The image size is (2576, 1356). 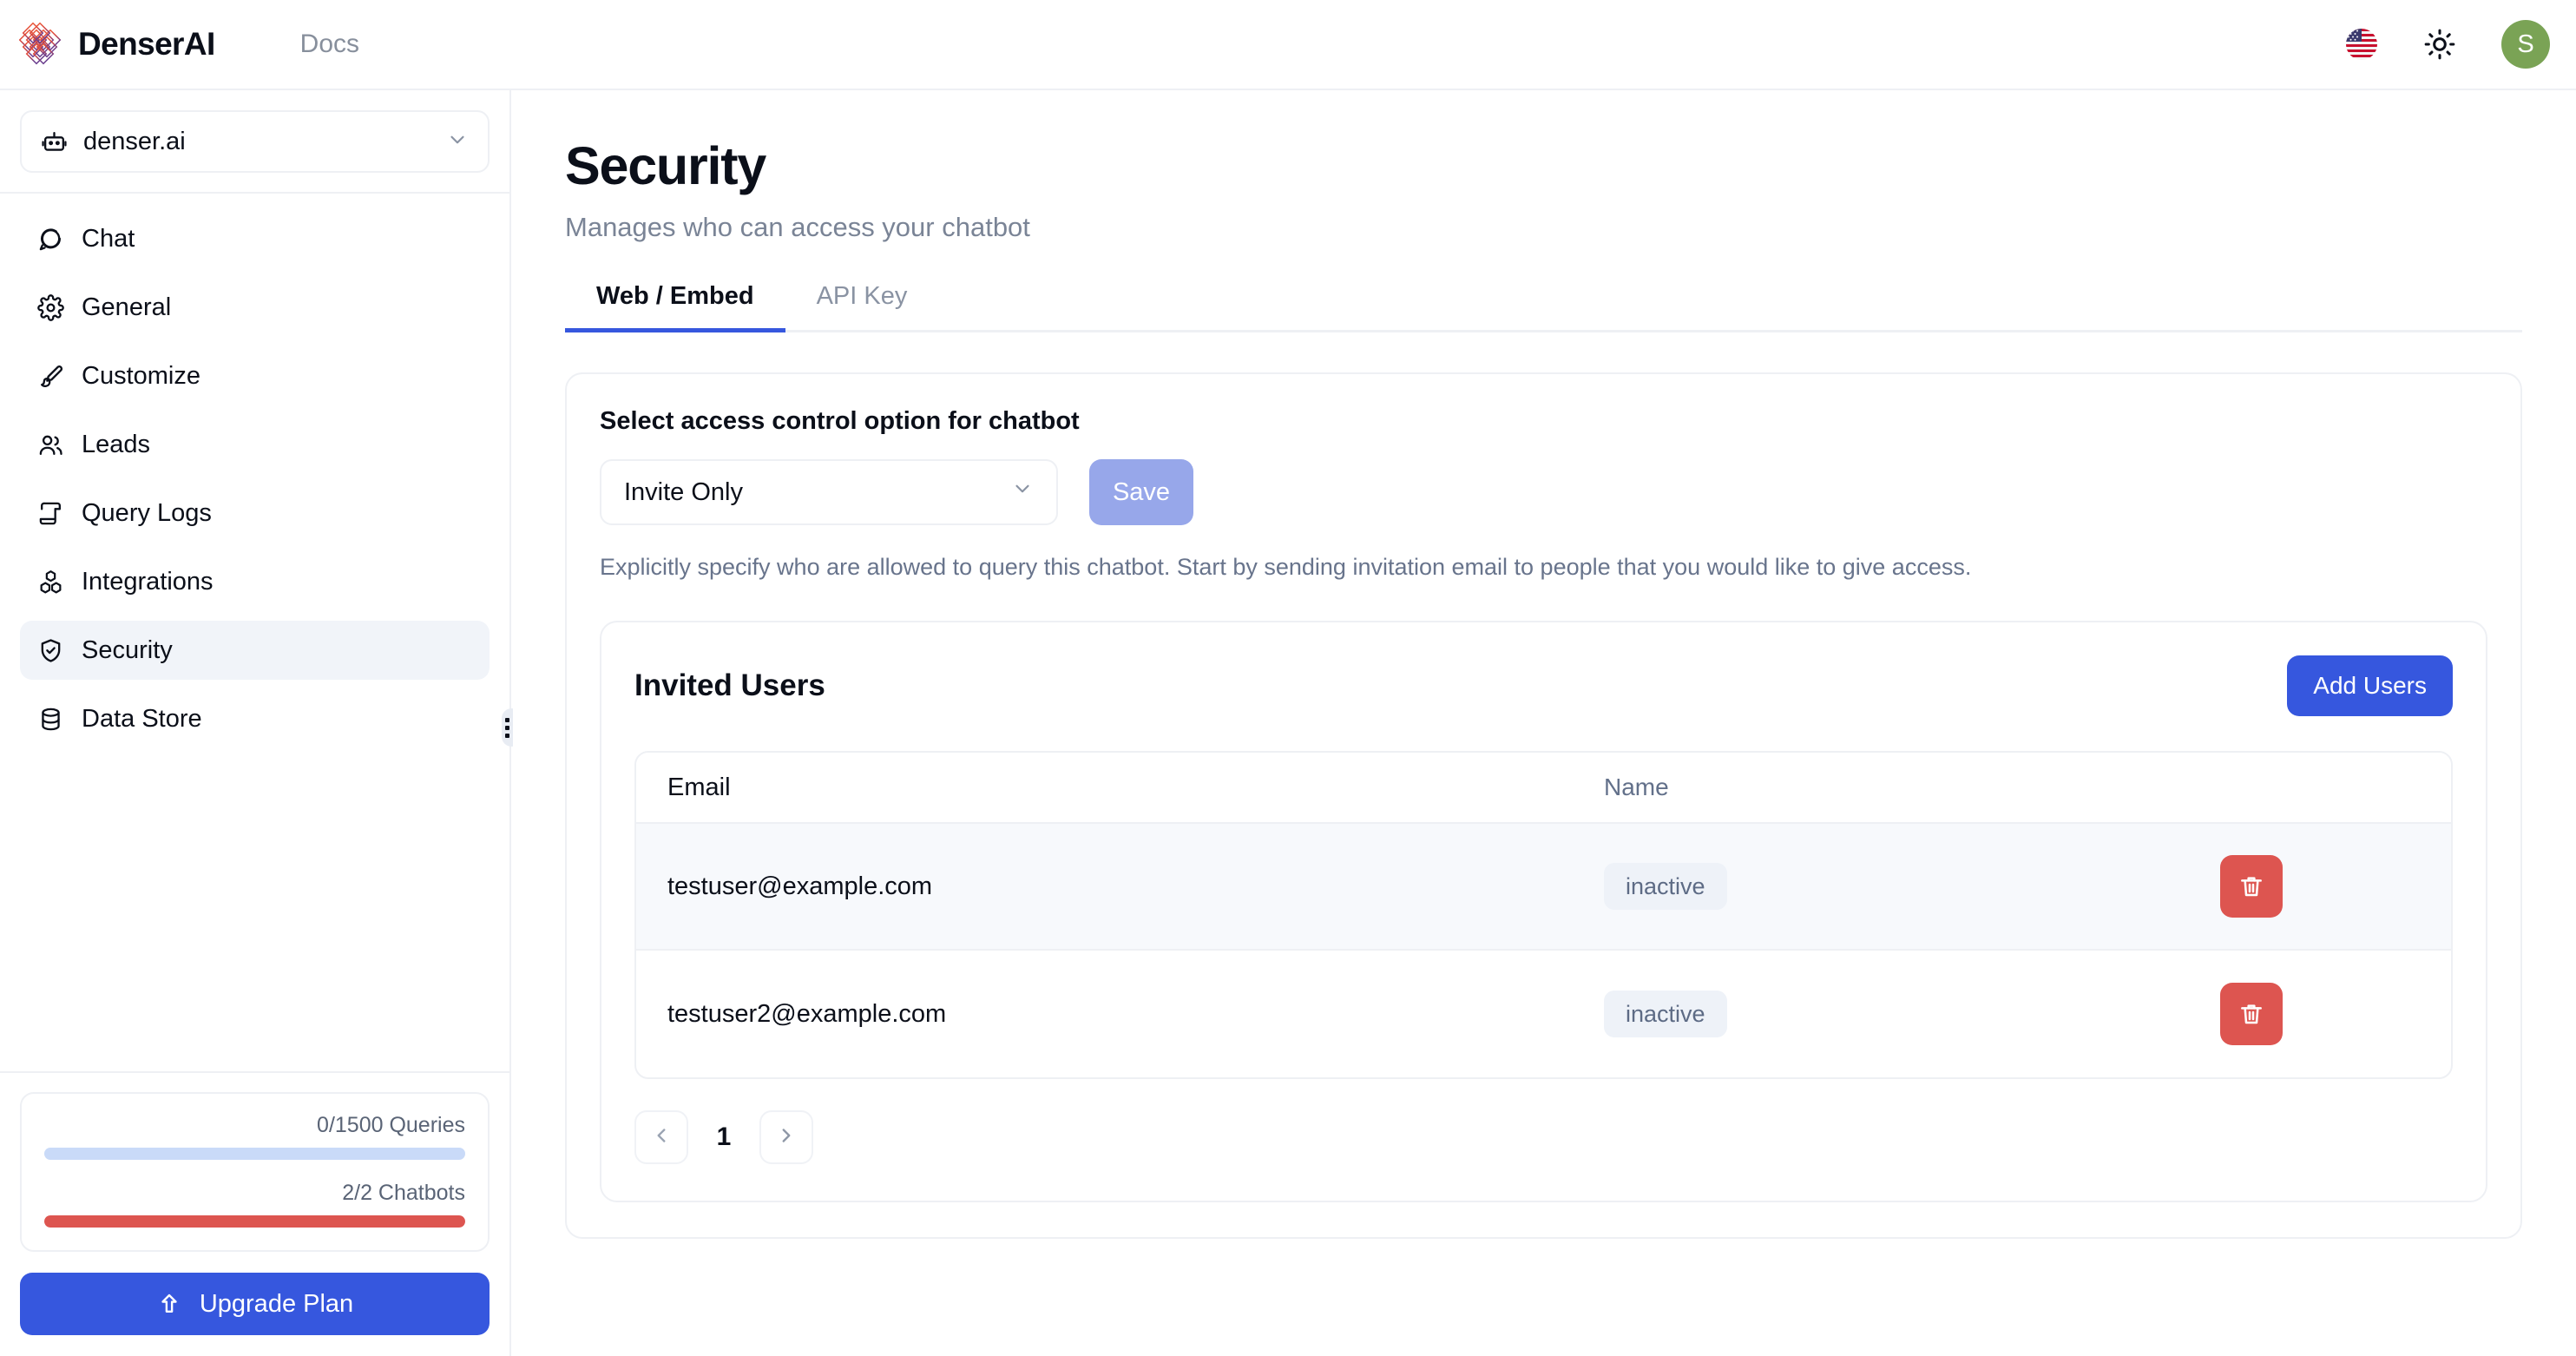 I want to click on brand: DenserAI, so click(x=117, y=44).